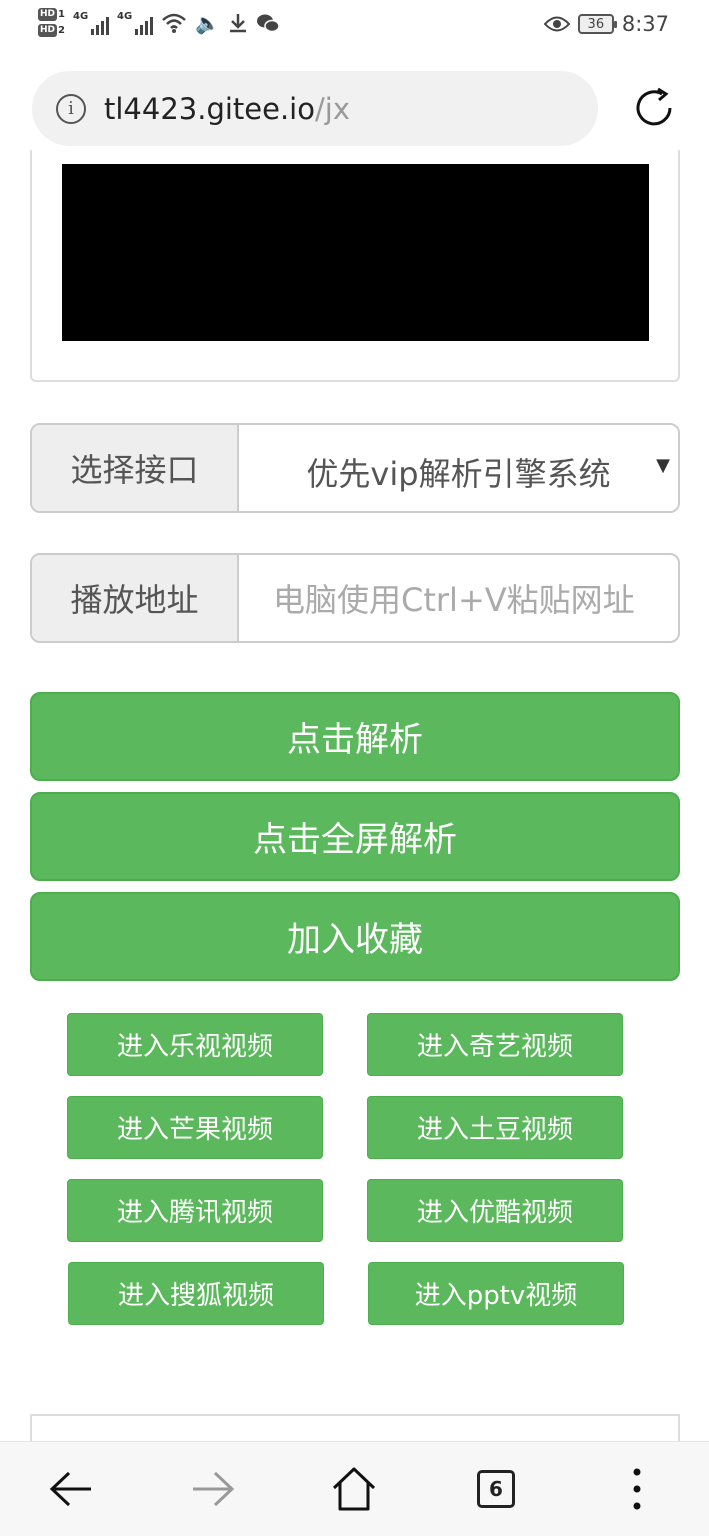 This screenshot has width=709, height=1536. I want to click on site-link-letv: 进入乐视视频, so click(195, 1044).